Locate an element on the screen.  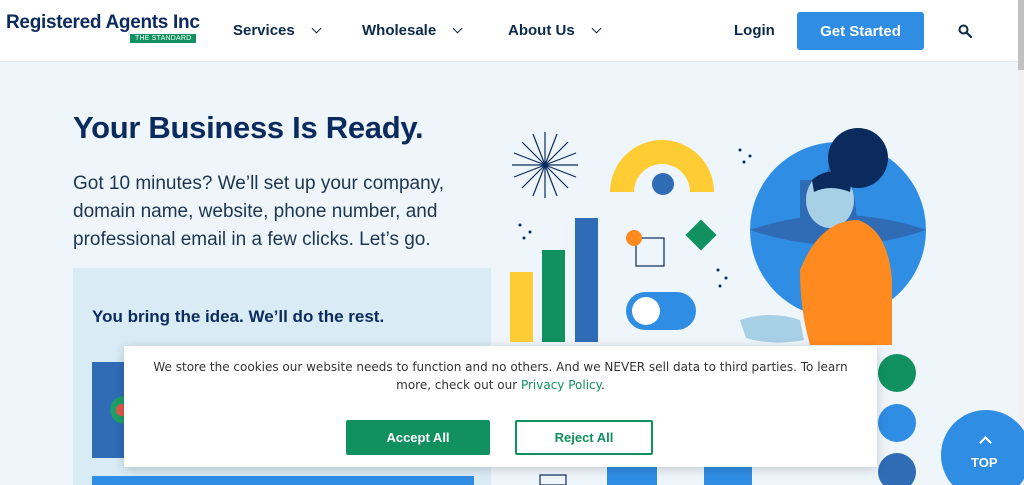
cookie-text-end: . is located at coordinates (603, 385).